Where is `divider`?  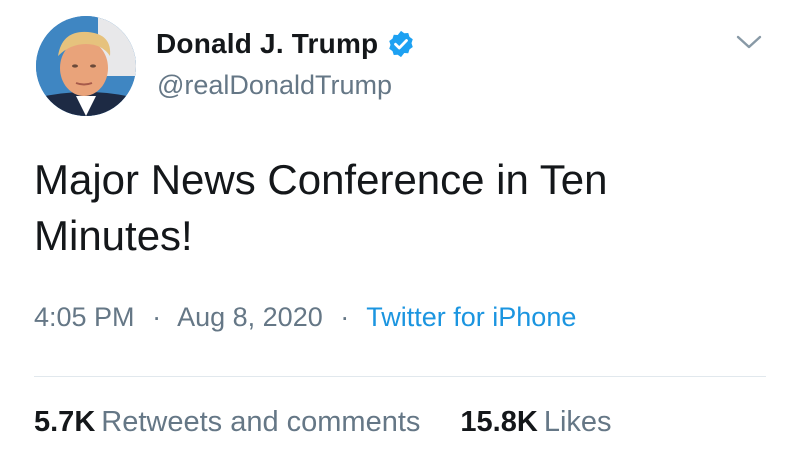
divider is located at coordinates (400, 376).